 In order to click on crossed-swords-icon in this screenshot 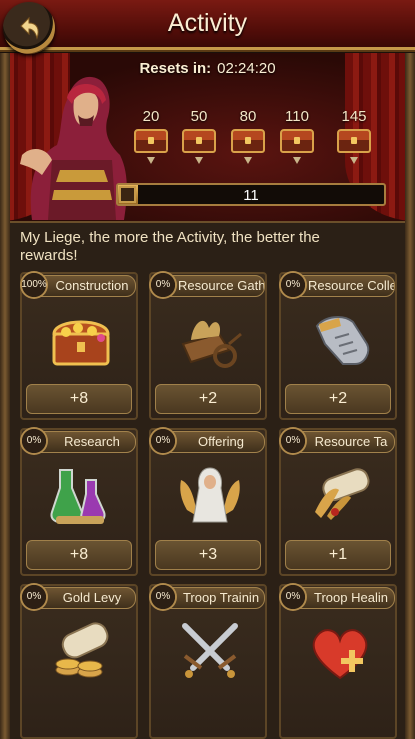, I will do `click(210, 650)`.